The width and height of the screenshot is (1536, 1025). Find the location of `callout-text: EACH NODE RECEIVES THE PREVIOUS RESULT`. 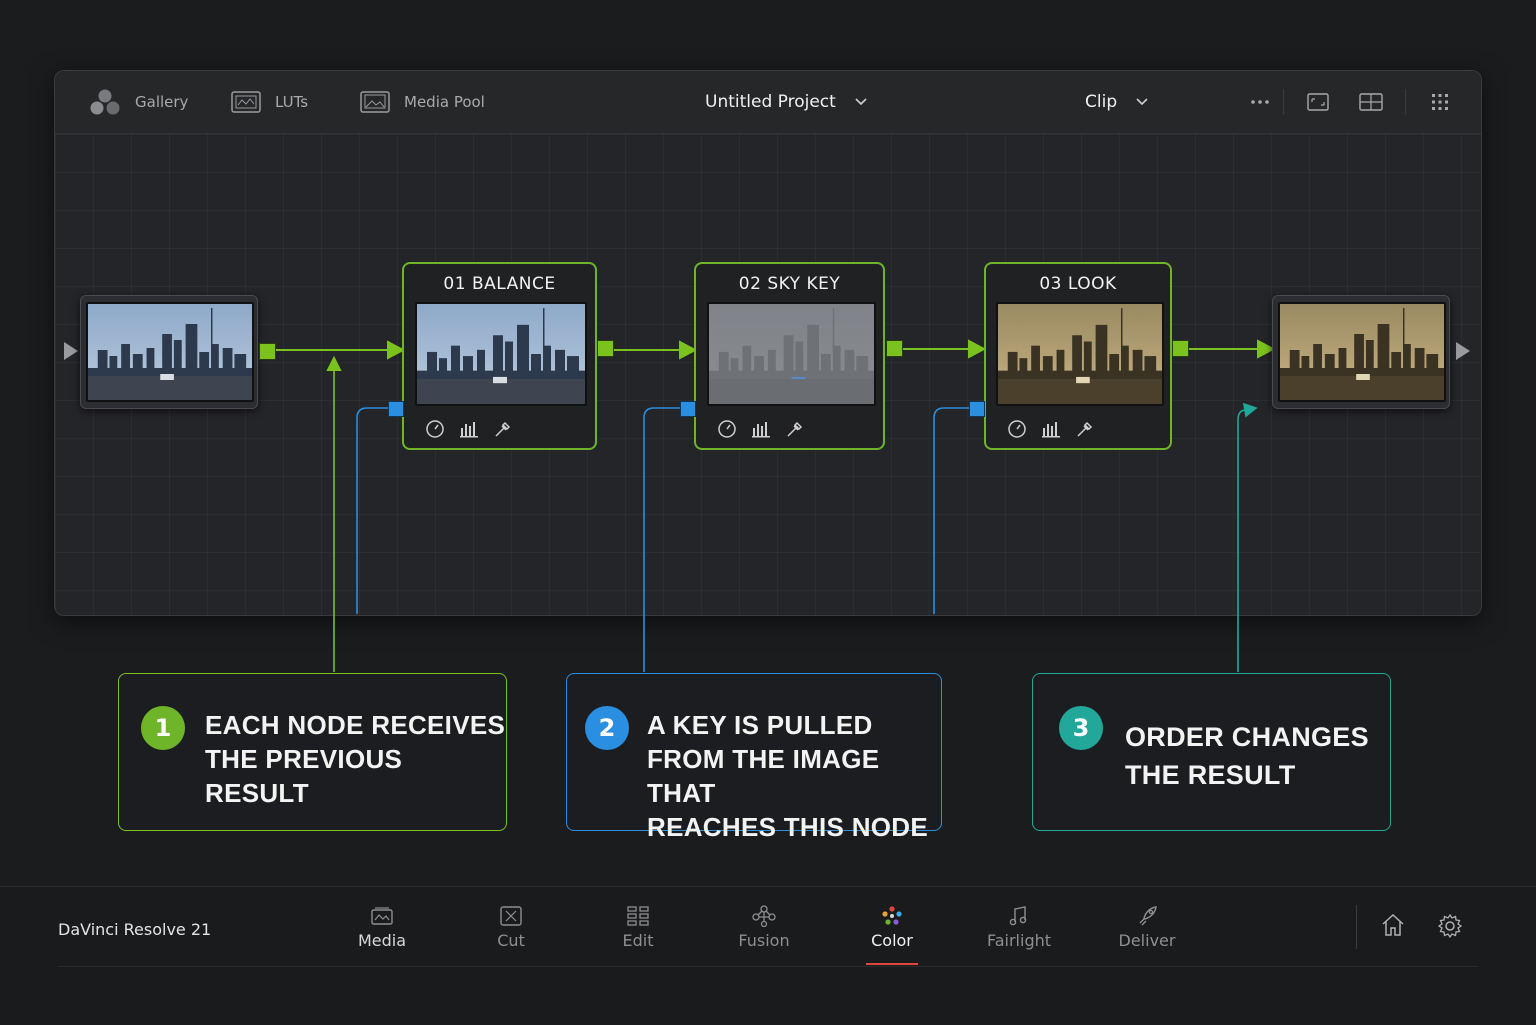

callout-text: EACH NODE RECEIVES THE PREVIOUS RESULT is located at coordinates (355, 759).